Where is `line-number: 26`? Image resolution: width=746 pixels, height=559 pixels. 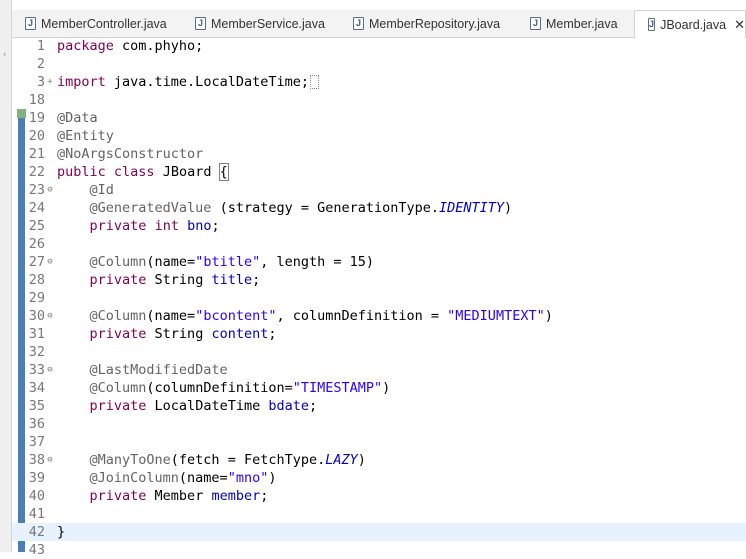 line-number: 26 is located at coordinates (36, 244).